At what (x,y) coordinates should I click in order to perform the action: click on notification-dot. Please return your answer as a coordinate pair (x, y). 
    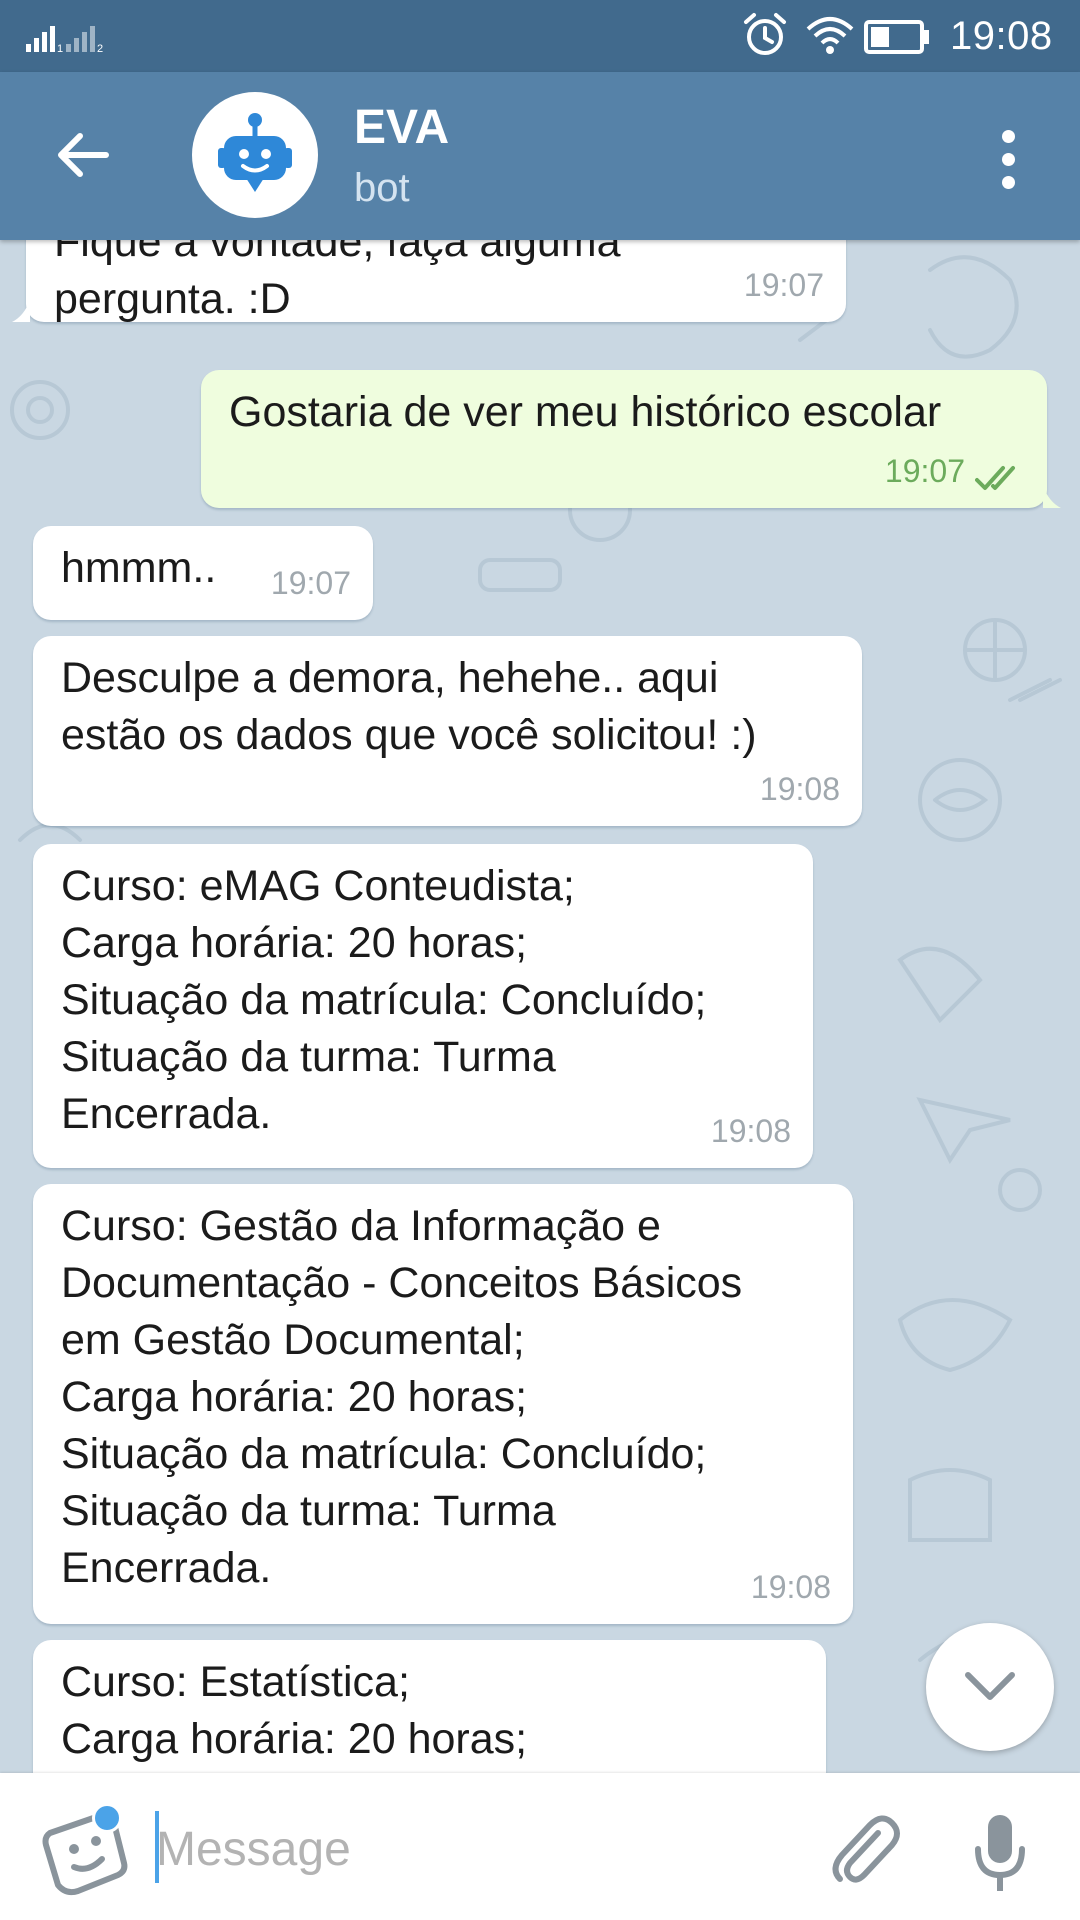
    Looking at the image, I should click on (107, 1818).